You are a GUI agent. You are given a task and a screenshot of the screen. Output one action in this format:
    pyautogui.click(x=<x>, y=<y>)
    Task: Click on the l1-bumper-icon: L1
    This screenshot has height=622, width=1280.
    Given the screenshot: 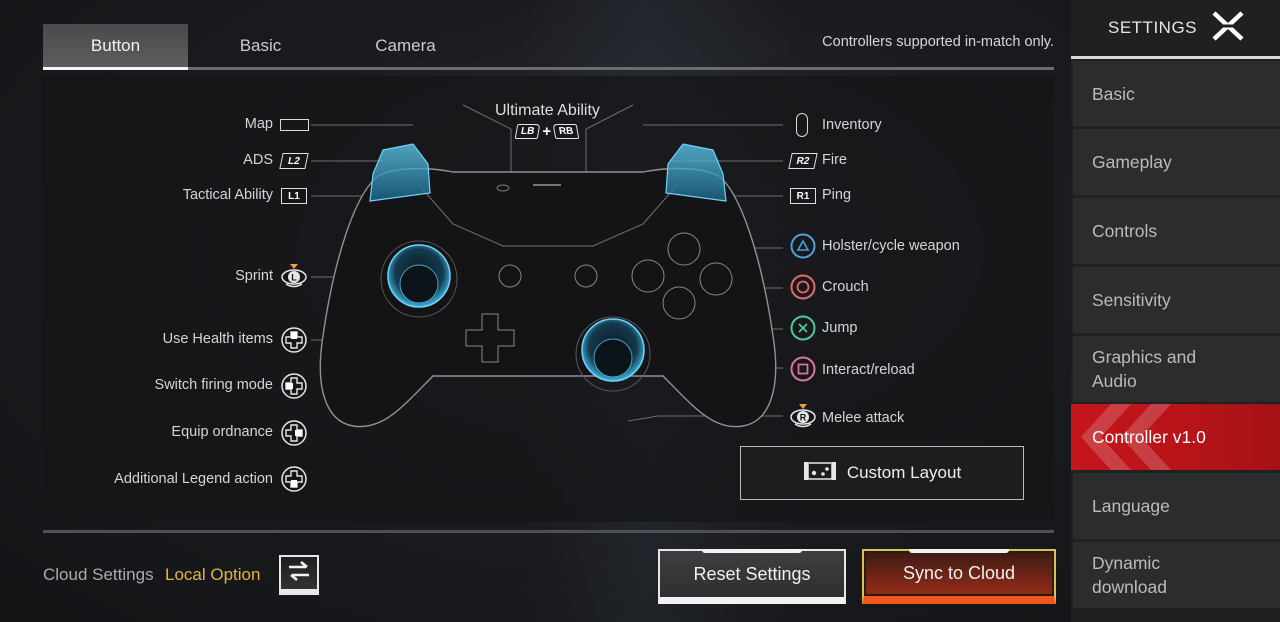 What is the action you would take?
    pyautogui.click(x=294, y=196)
    